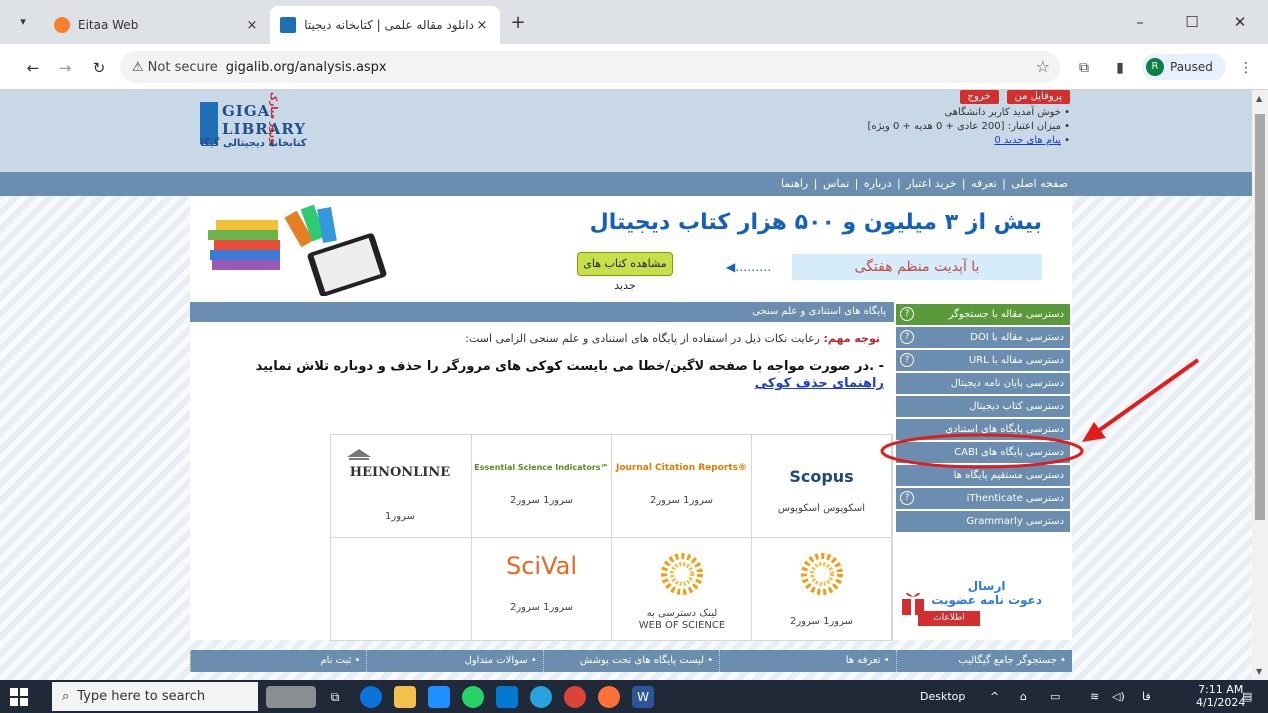 The image size is (1268, 713). Describe the element at coordinates (1027, 140) in the screenshot. I see `messages-link: پیام های جدید 0` at that location.